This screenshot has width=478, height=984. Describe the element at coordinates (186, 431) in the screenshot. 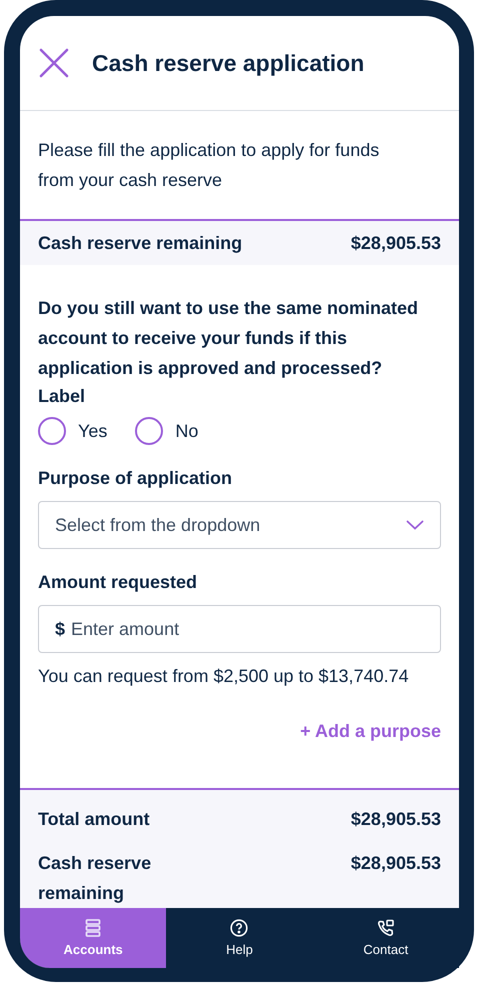

I see `radio-label: No` at that location.